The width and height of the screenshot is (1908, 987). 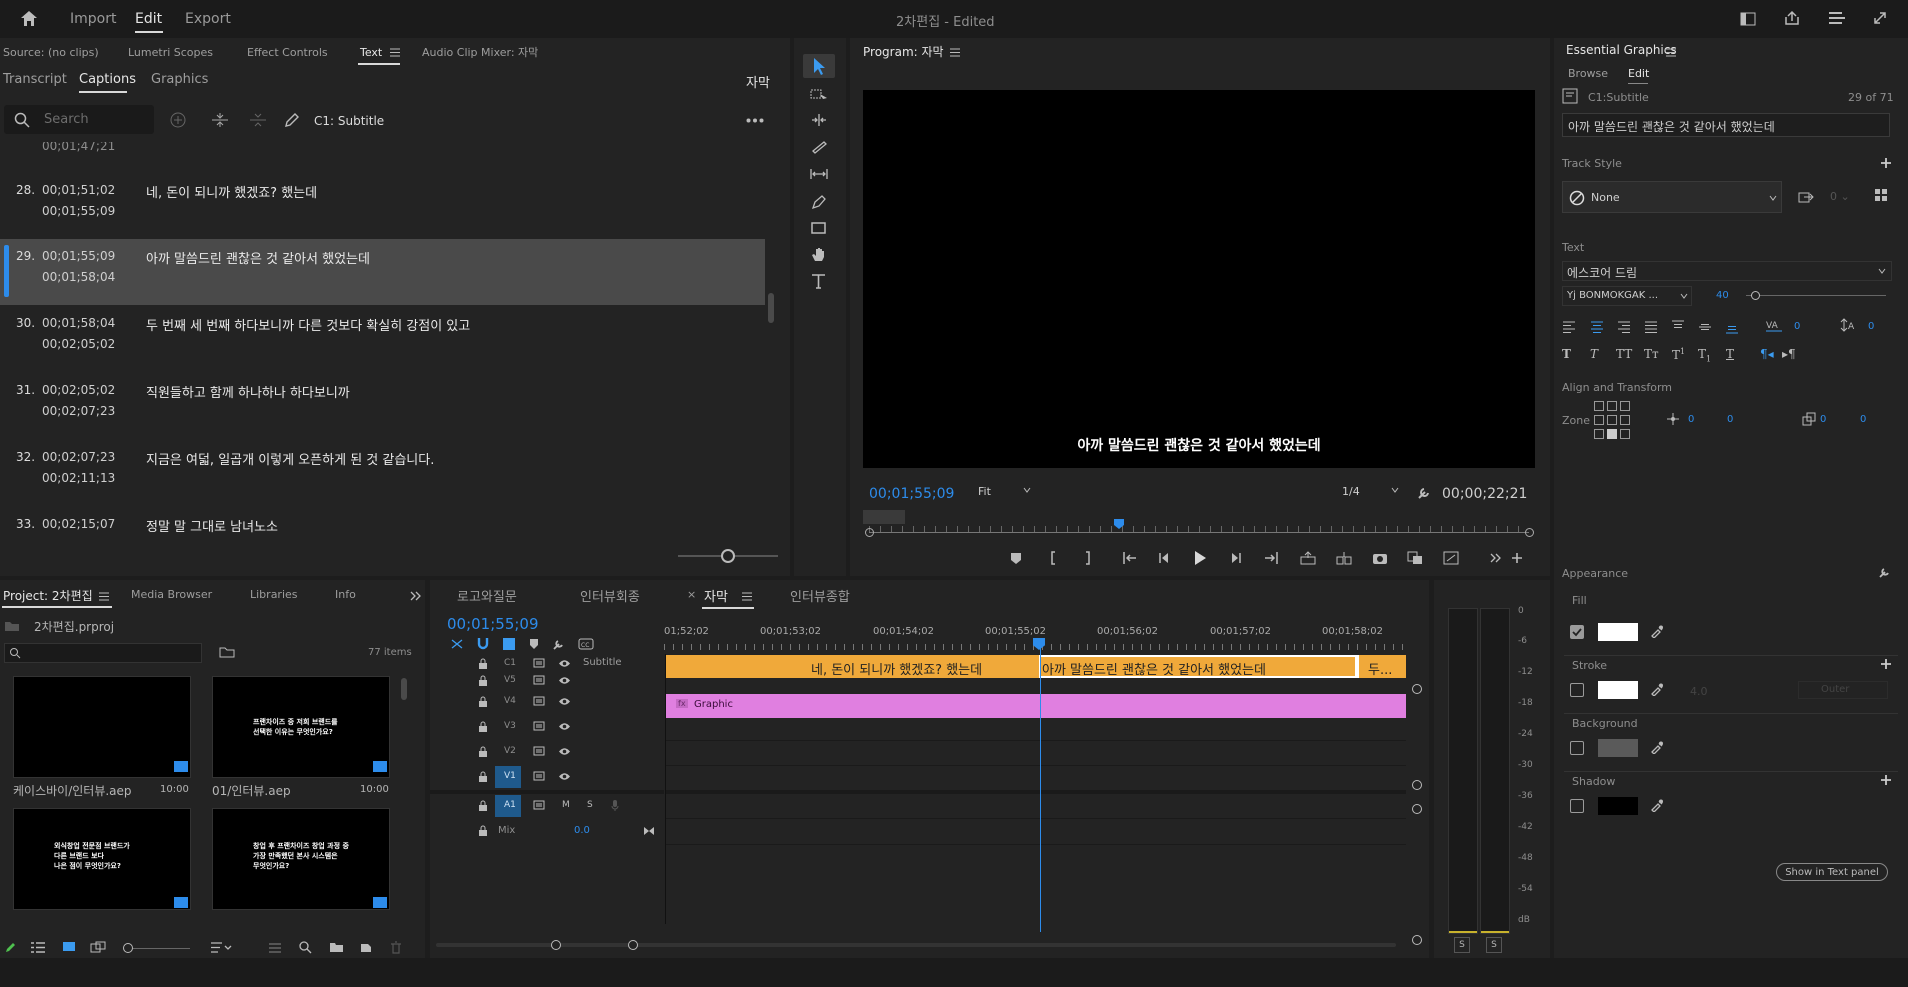 What do you see at coordinates (819, 254) in the screenshot?
I see `hand-tool-icon` at bounding box center [819, 254].